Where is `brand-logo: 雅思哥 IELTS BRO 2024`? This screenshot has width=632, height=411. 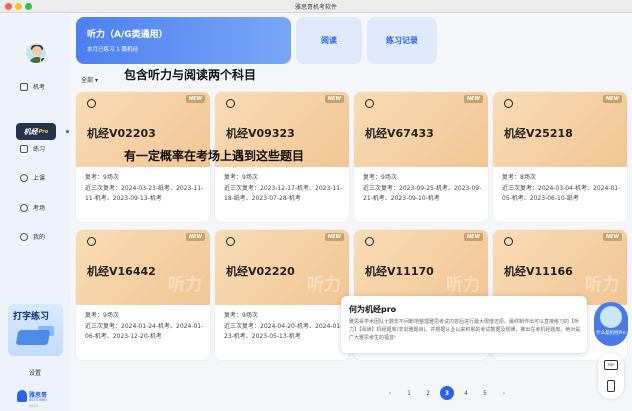
brand-logo: 雅思哥 IELTS BRO 2024 is located at coordinates (36, 399).